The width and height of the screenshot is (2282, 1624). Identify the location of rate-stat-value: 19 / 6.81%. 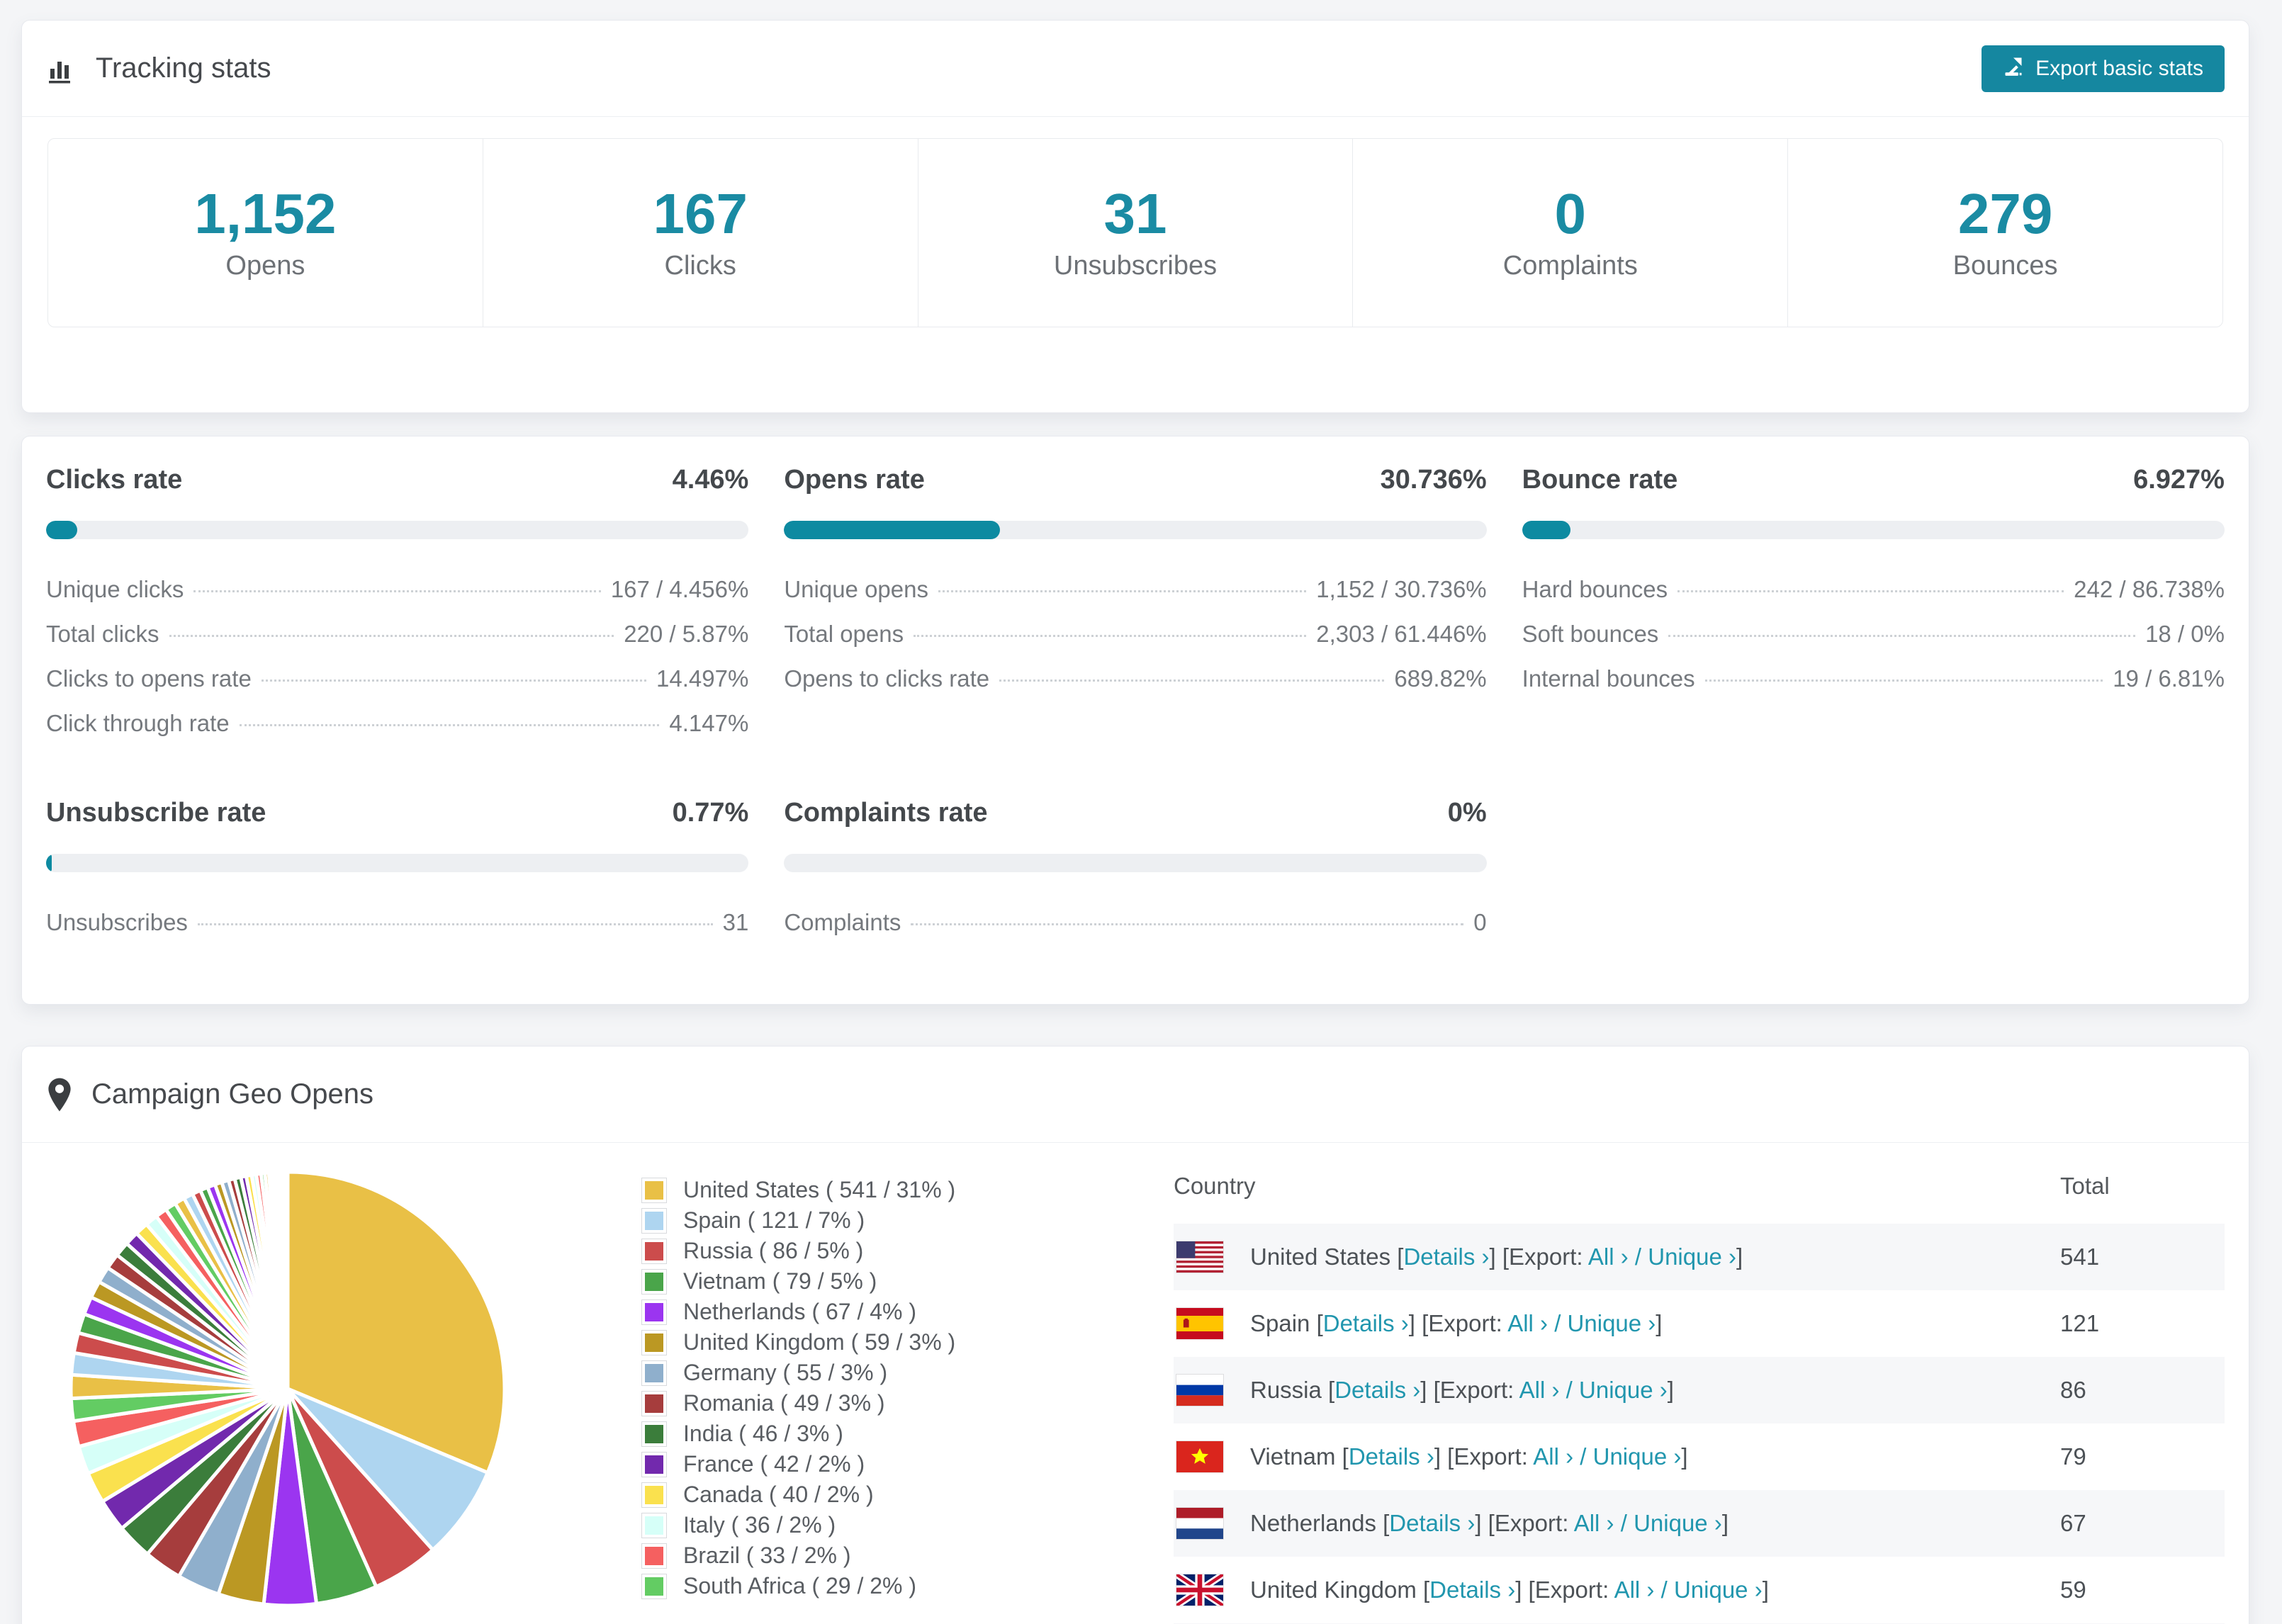
(2169, 678).